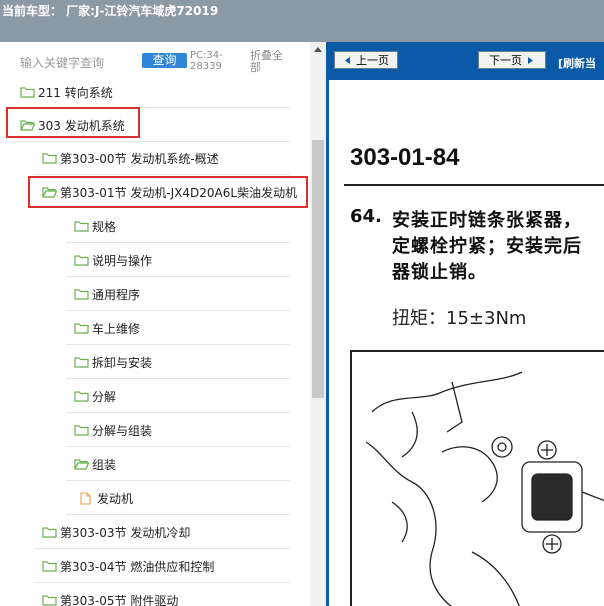  I want to click on tree-item-303-05: 第303-05节 附件驱动, so click(110, 597).